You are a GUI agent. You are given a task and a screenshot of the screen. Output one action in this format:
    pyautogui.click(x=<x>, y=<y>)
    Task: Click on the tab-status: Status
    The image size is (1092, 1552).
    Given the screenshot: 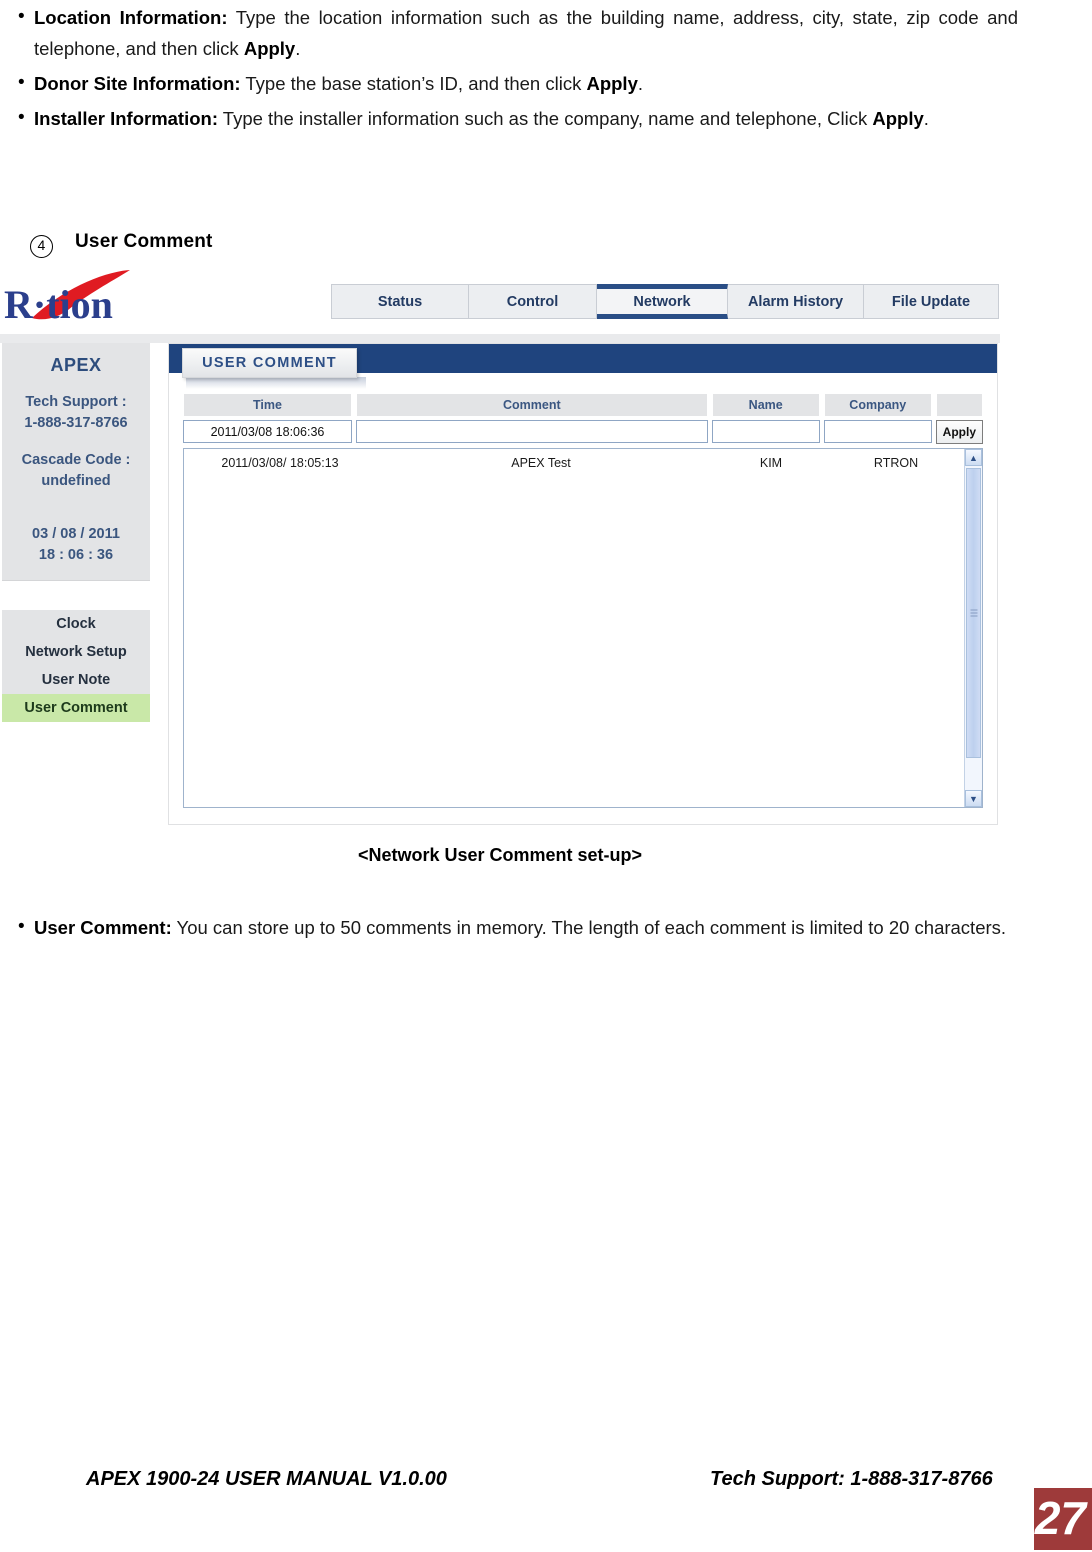 What is the action you would take?
    pyautogui.click(x=400, y=301)
    